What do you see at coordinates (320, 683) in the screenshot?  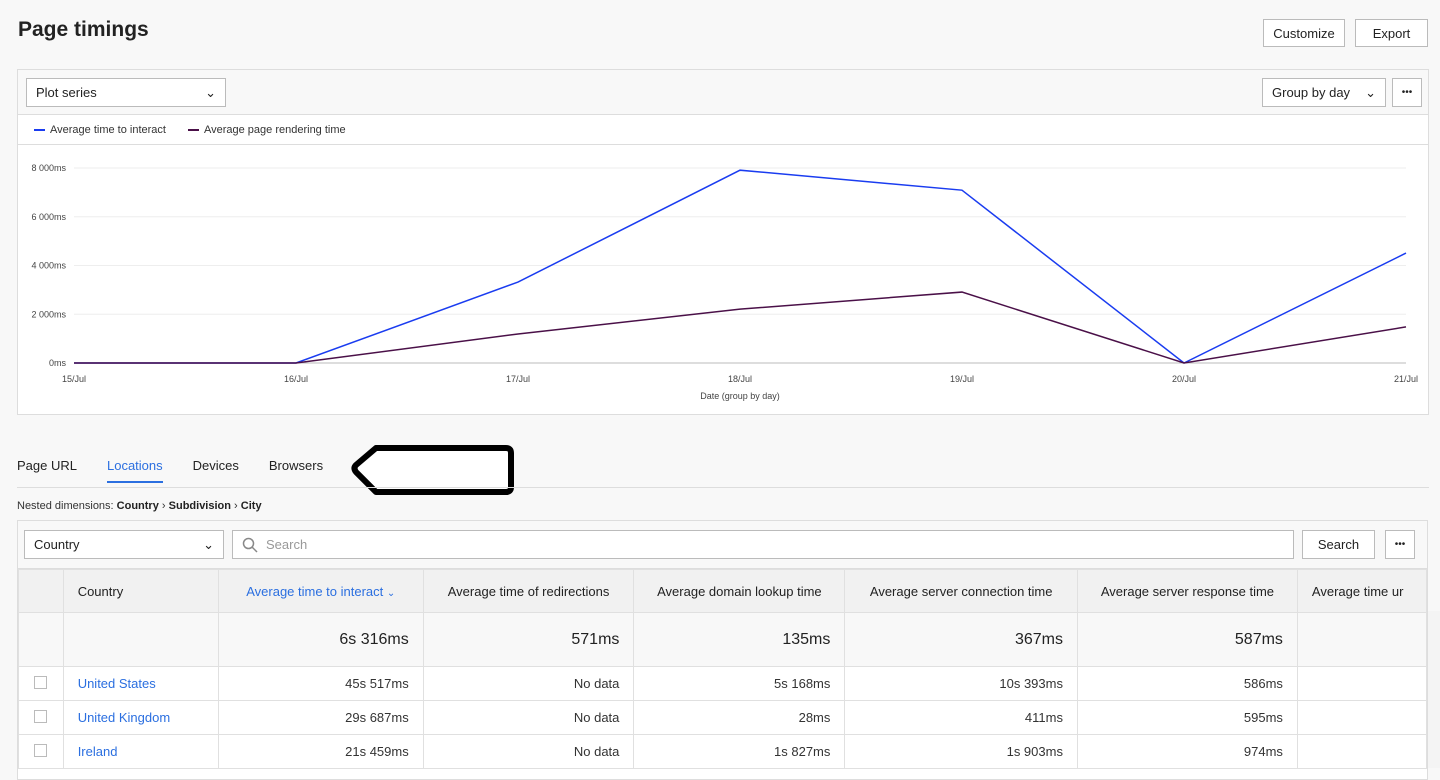 I see `table-cell: 45s 517ms` at bounding box center [320, 683].